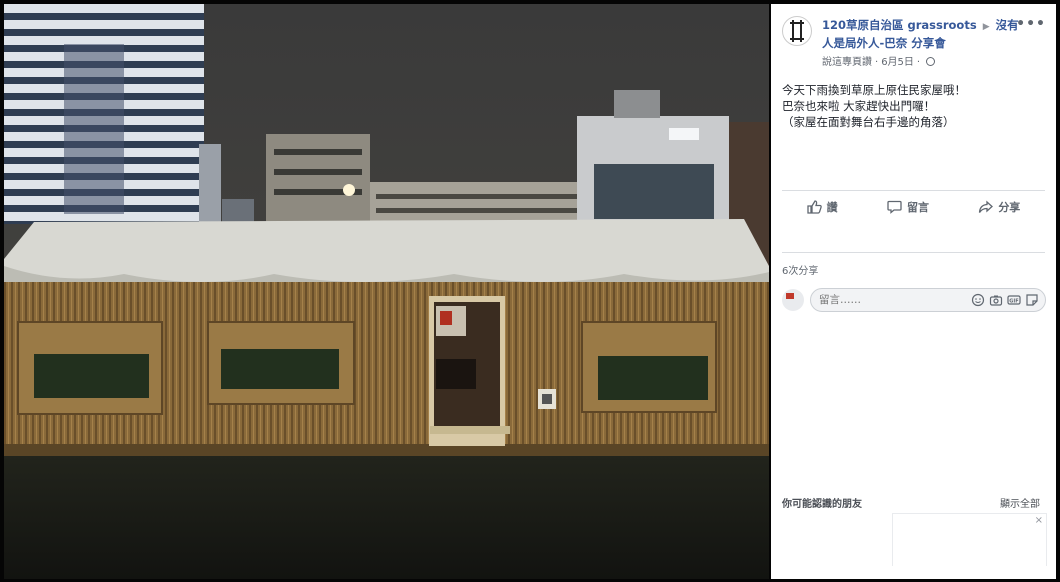 Image resolution: width=1060 pixels, height=582 pixels. I want to click on more-options-icon: •••, so click(1031, 24).